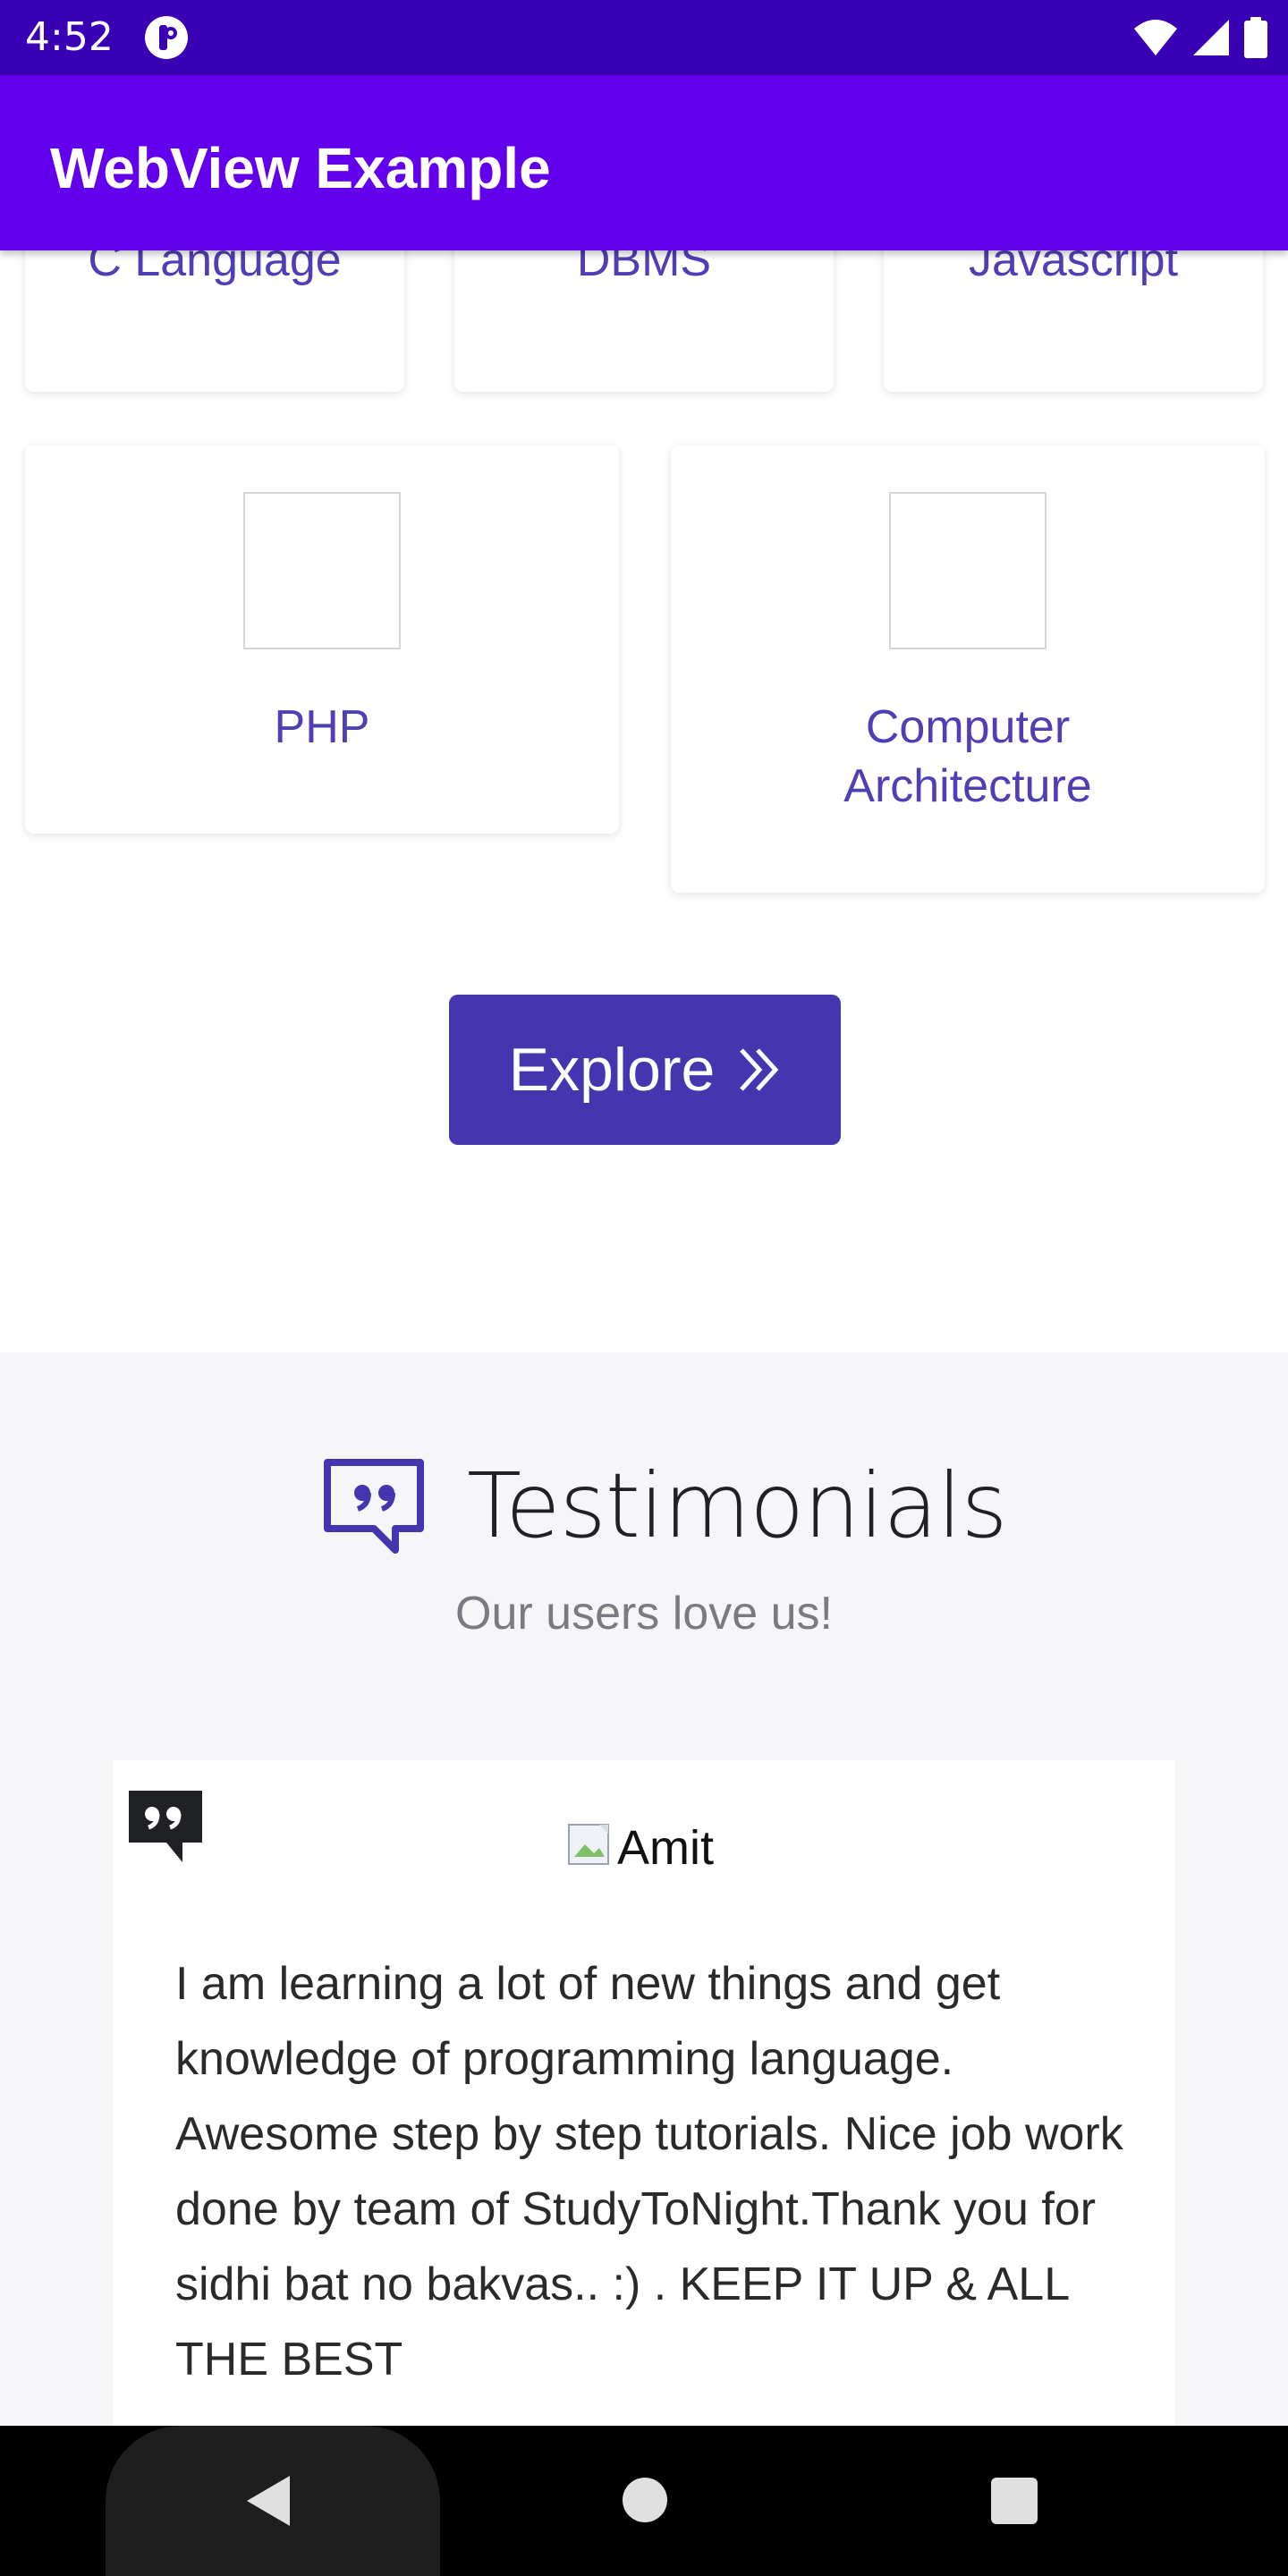  I want to click on course-label: Javascript, so click(1073, 268).